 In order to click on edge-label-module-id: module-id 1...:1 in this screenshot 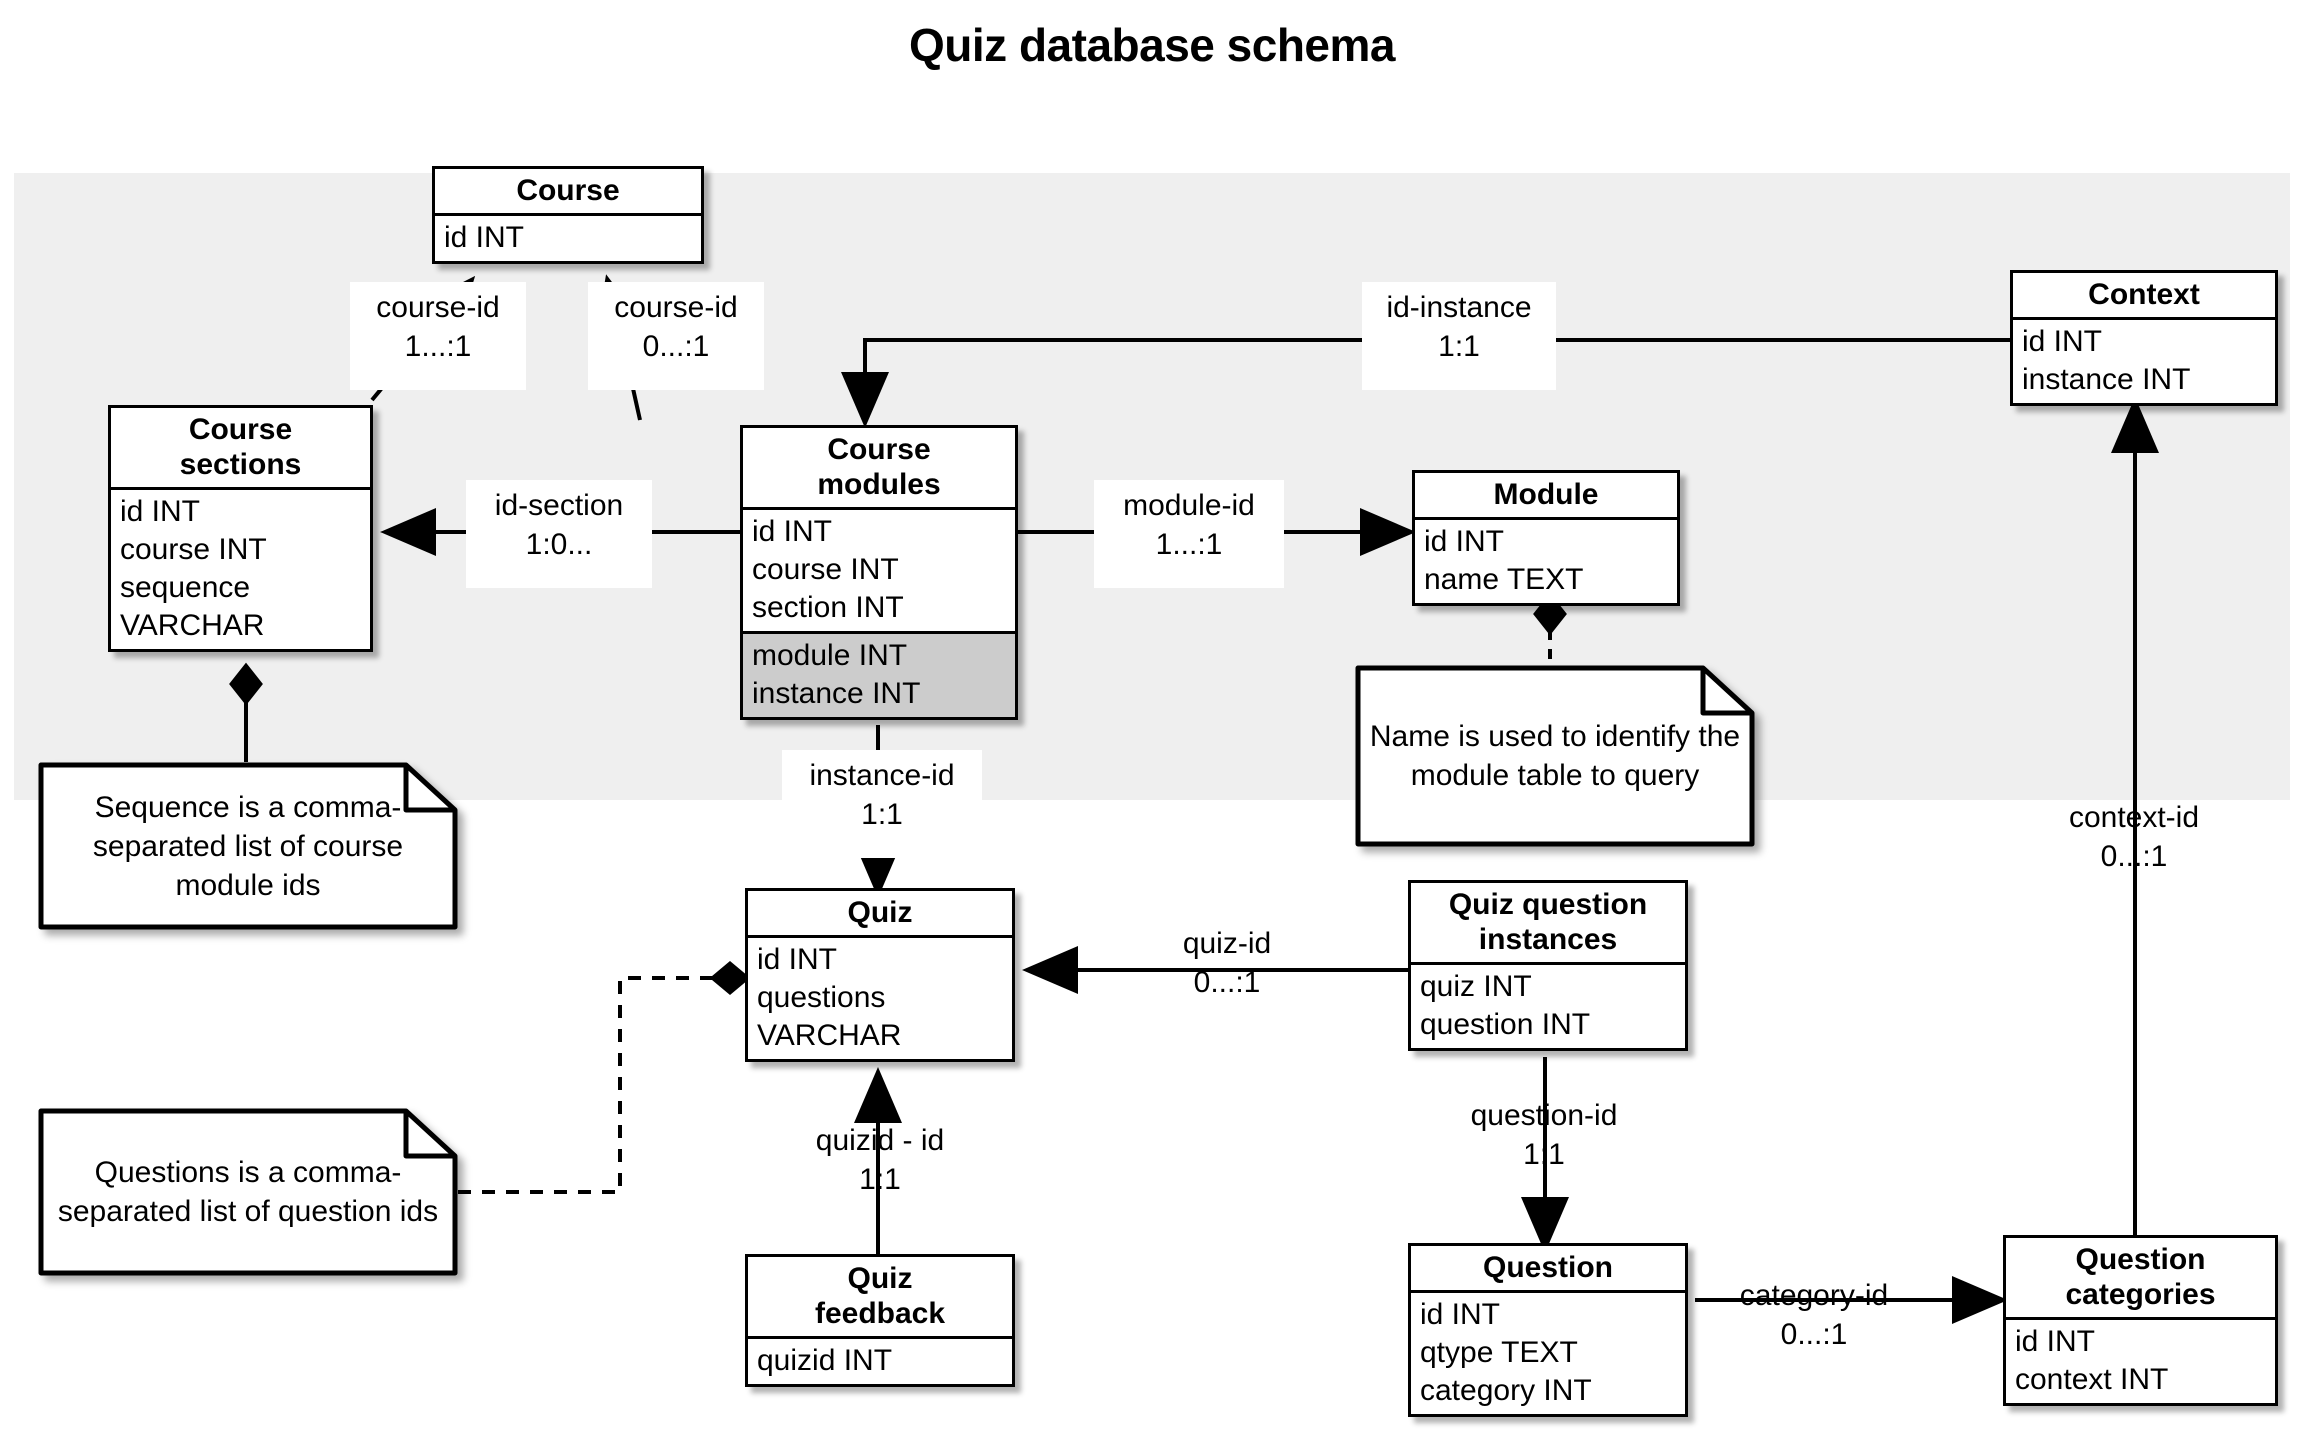, I will do `click(1189, 534)`.